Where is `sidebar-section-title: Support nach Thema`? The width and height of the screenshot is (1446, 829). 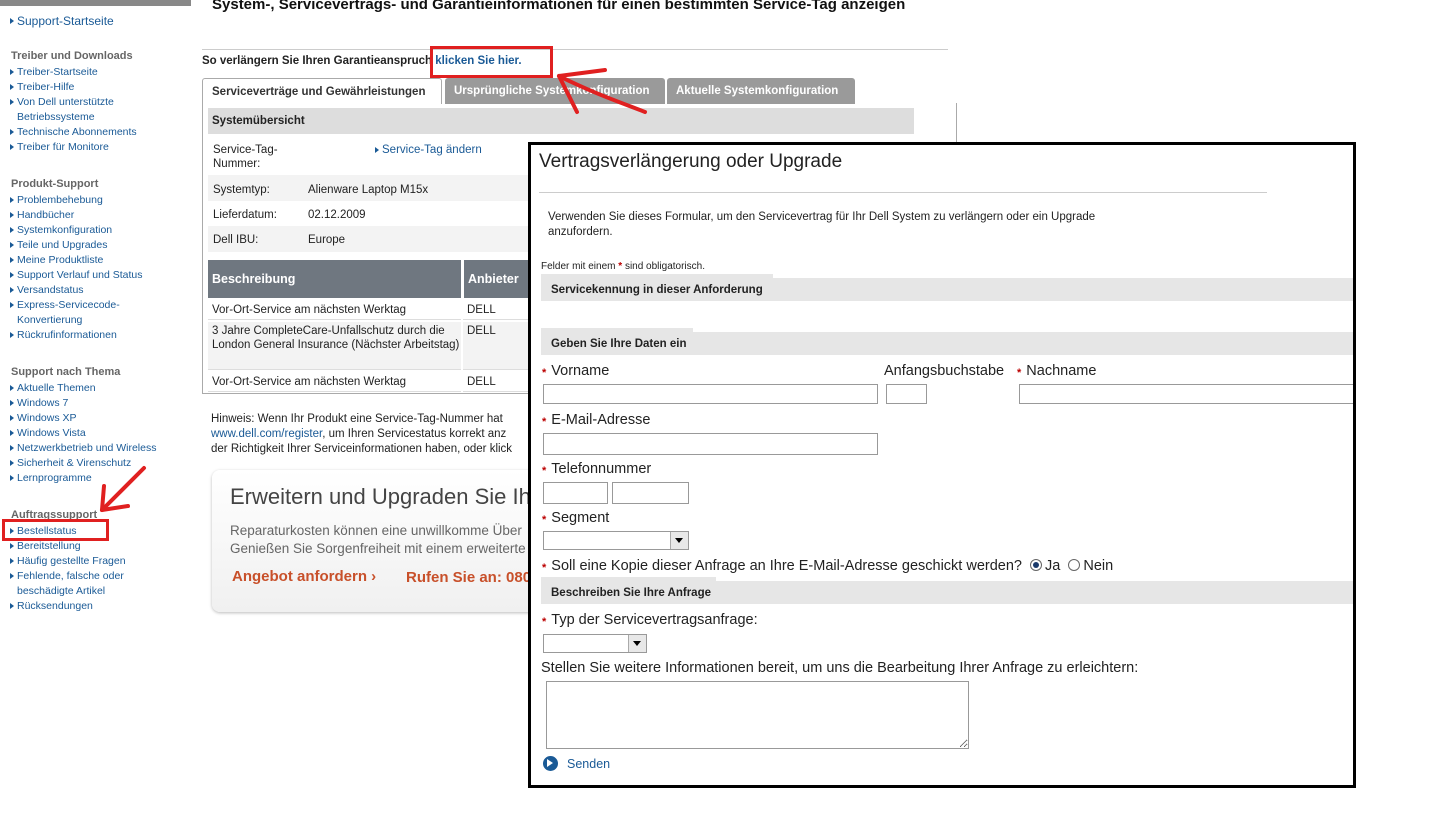
sidebar-section-title: Support nach Thema is located at coordinates (66, 372).